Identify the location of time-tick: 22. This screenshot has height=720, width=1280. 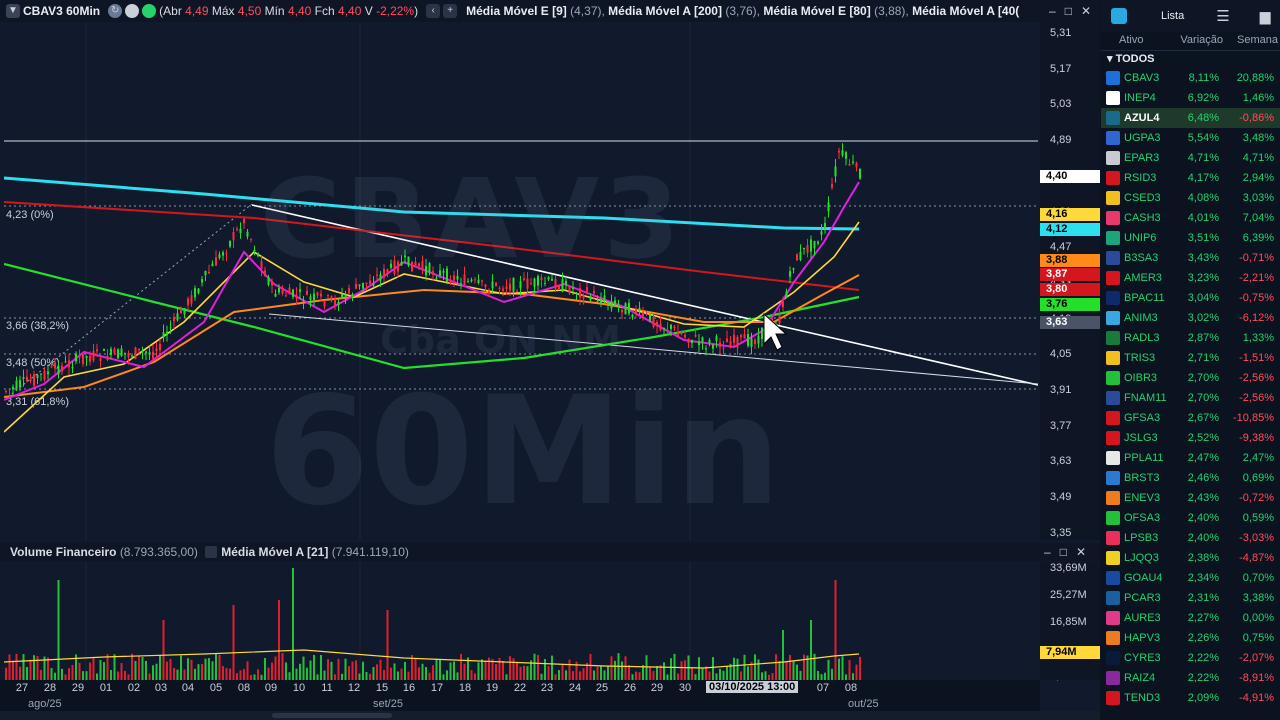
(520, 688).